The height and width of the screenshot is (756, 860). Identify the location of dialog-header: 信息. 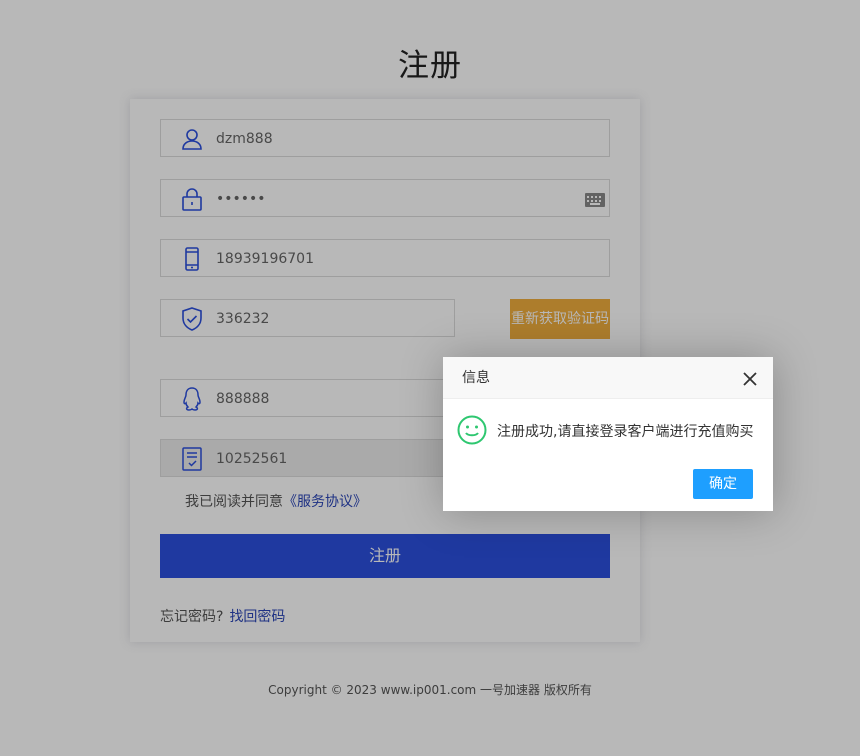
(608, 378).